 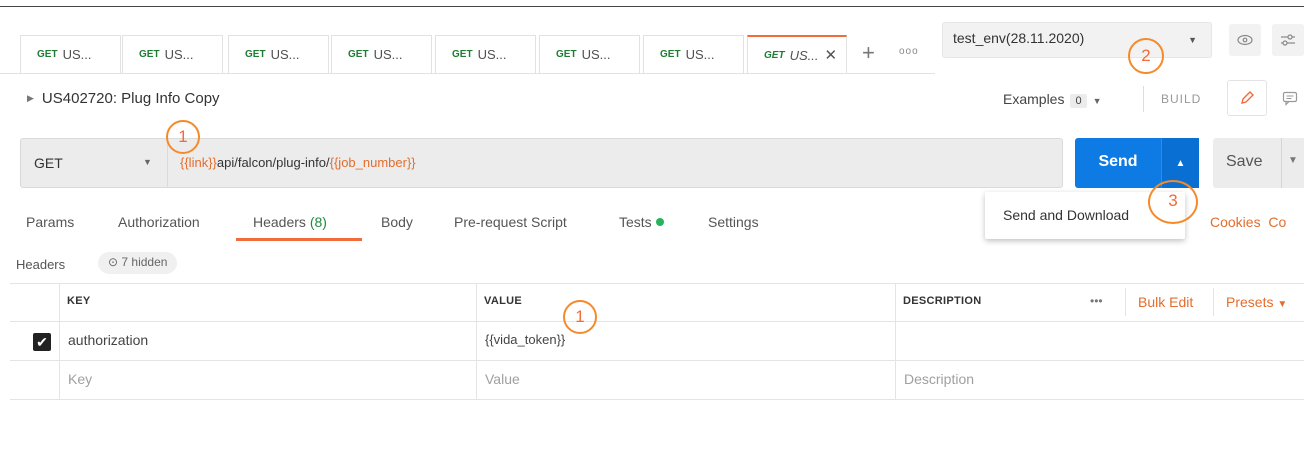 I want to click on pencil-icon, so click(x=1247, y=98).